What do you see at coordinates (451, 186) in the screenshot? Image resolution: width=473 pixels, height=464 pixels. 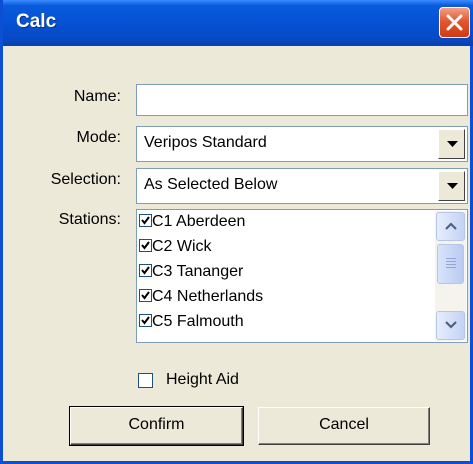 I see `selection-dropdown-button` at bounding box center [451, 186].